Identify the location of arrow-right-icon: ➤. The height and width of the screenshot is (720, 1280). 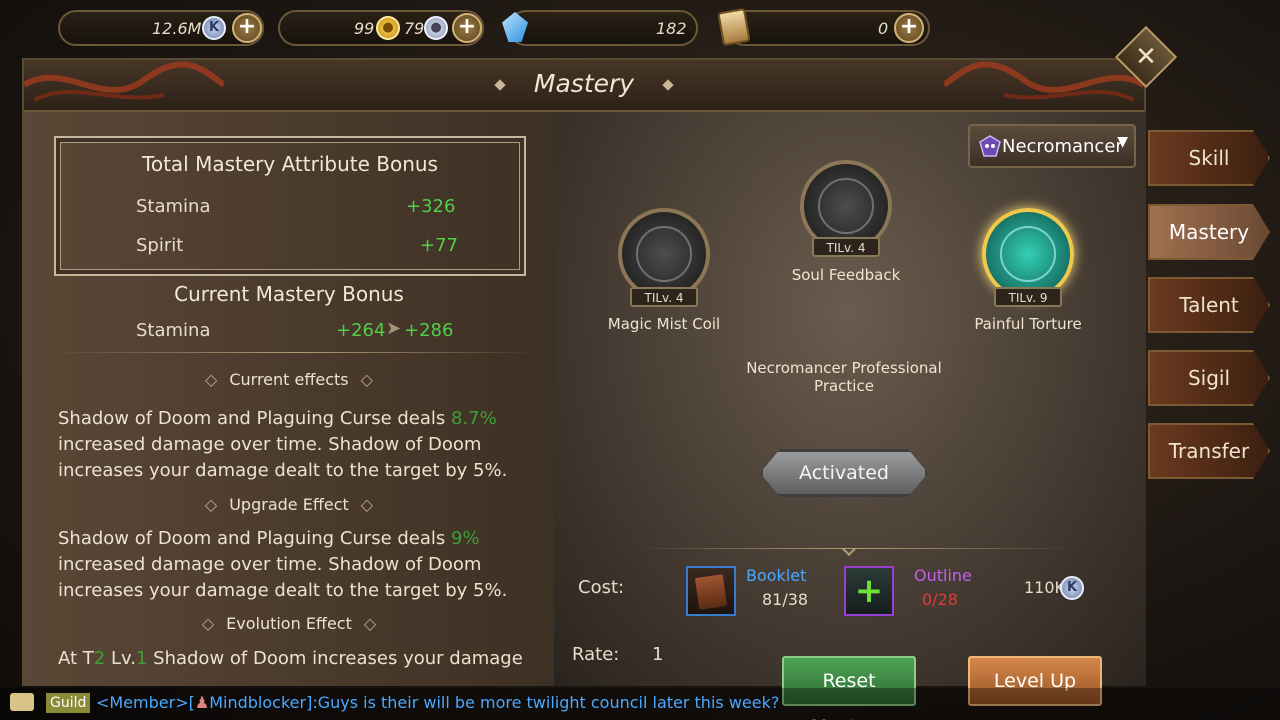
(394, 328).